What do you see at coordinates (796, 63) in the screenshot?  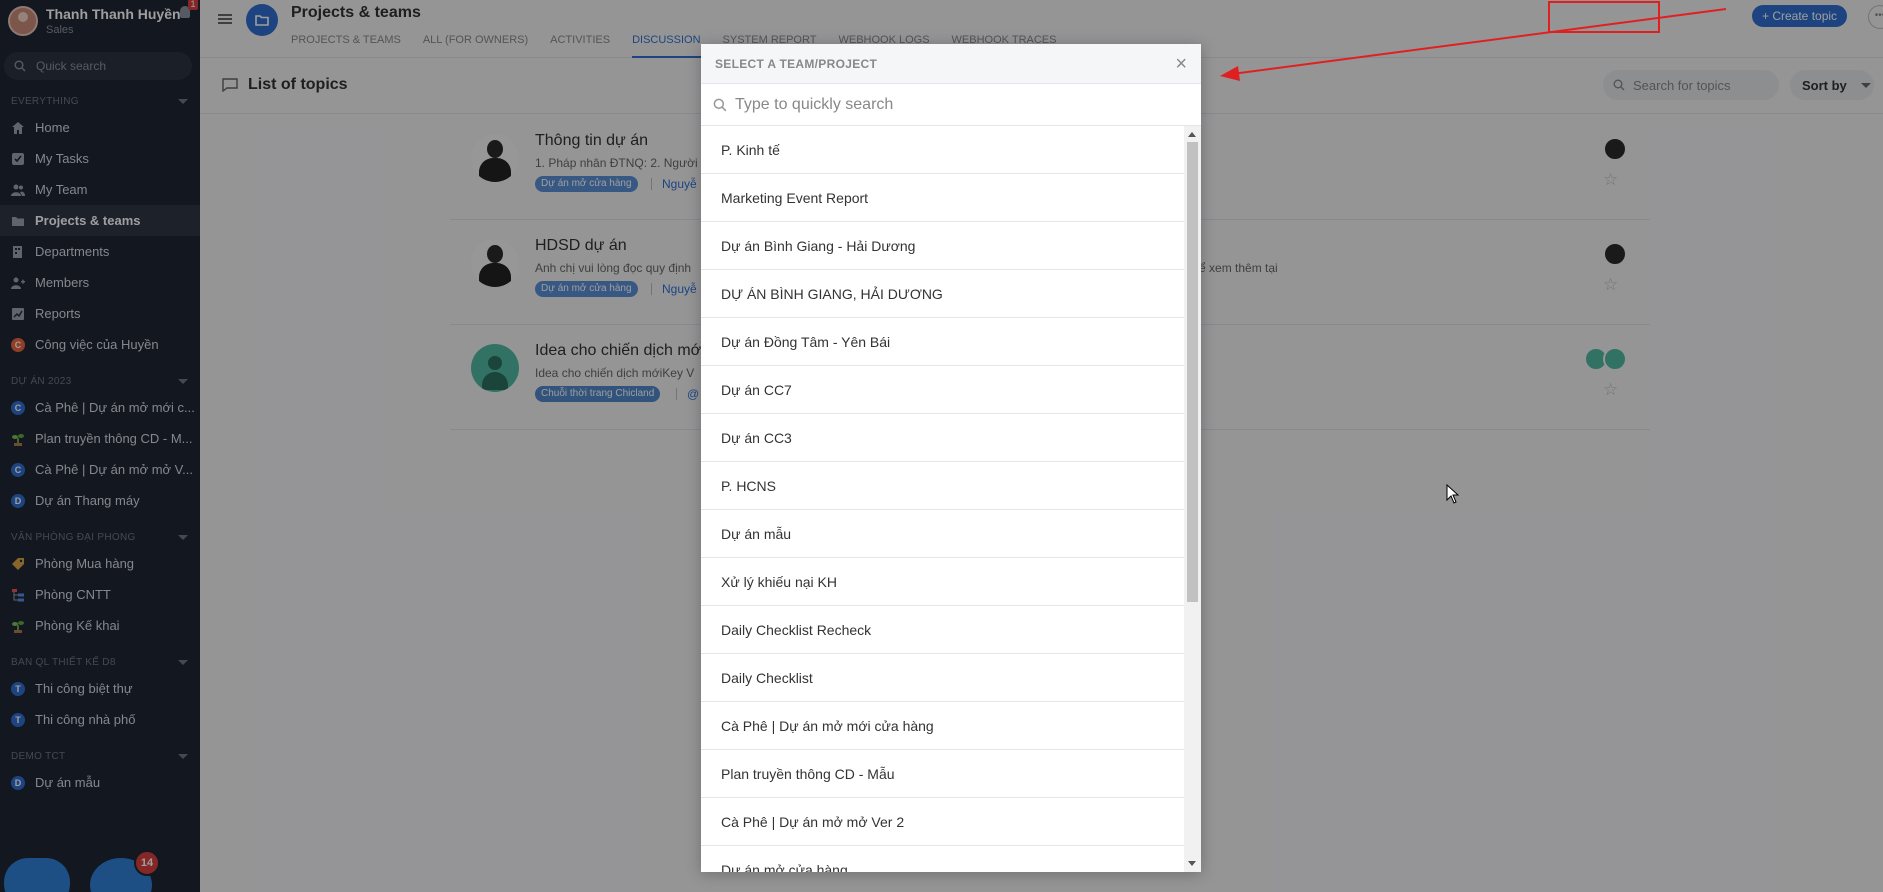 I see `modal-title: SELECT A TEAM/PROJECT` at bounding box center [796, 63].